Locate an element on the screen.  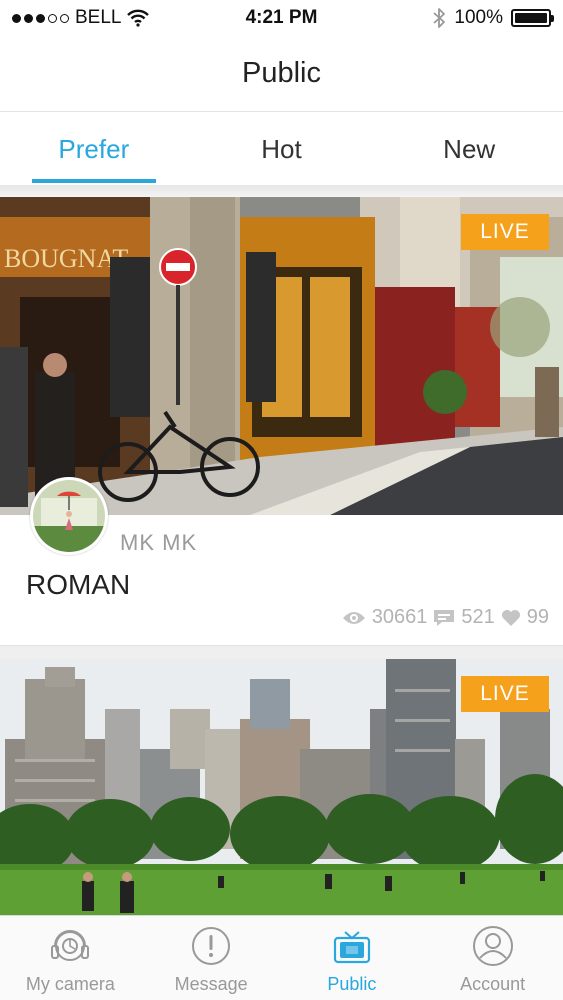
heart-icon is located at coordinates (510, 617).